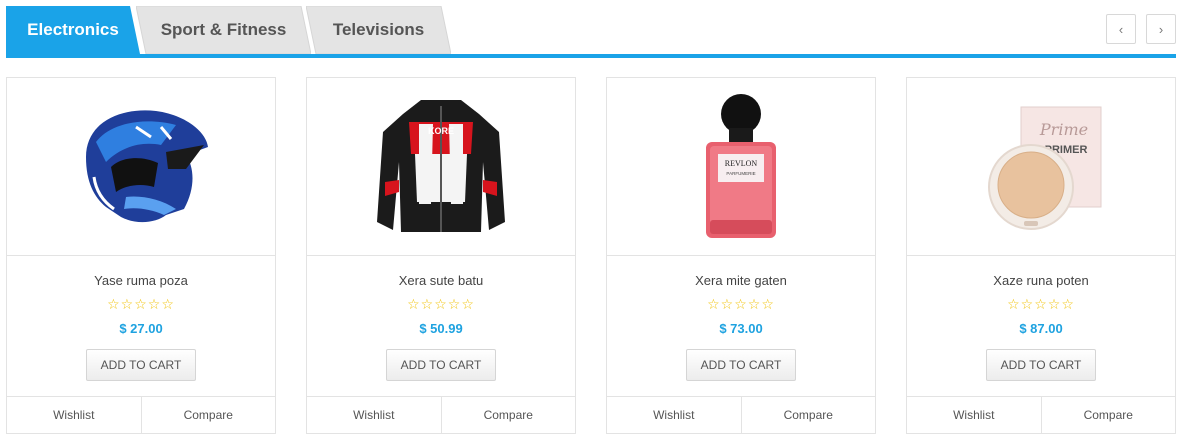 This screenshot has height=439, width=1182. I want to click on product-image: Prime PRIMER, so click(1041, 167).